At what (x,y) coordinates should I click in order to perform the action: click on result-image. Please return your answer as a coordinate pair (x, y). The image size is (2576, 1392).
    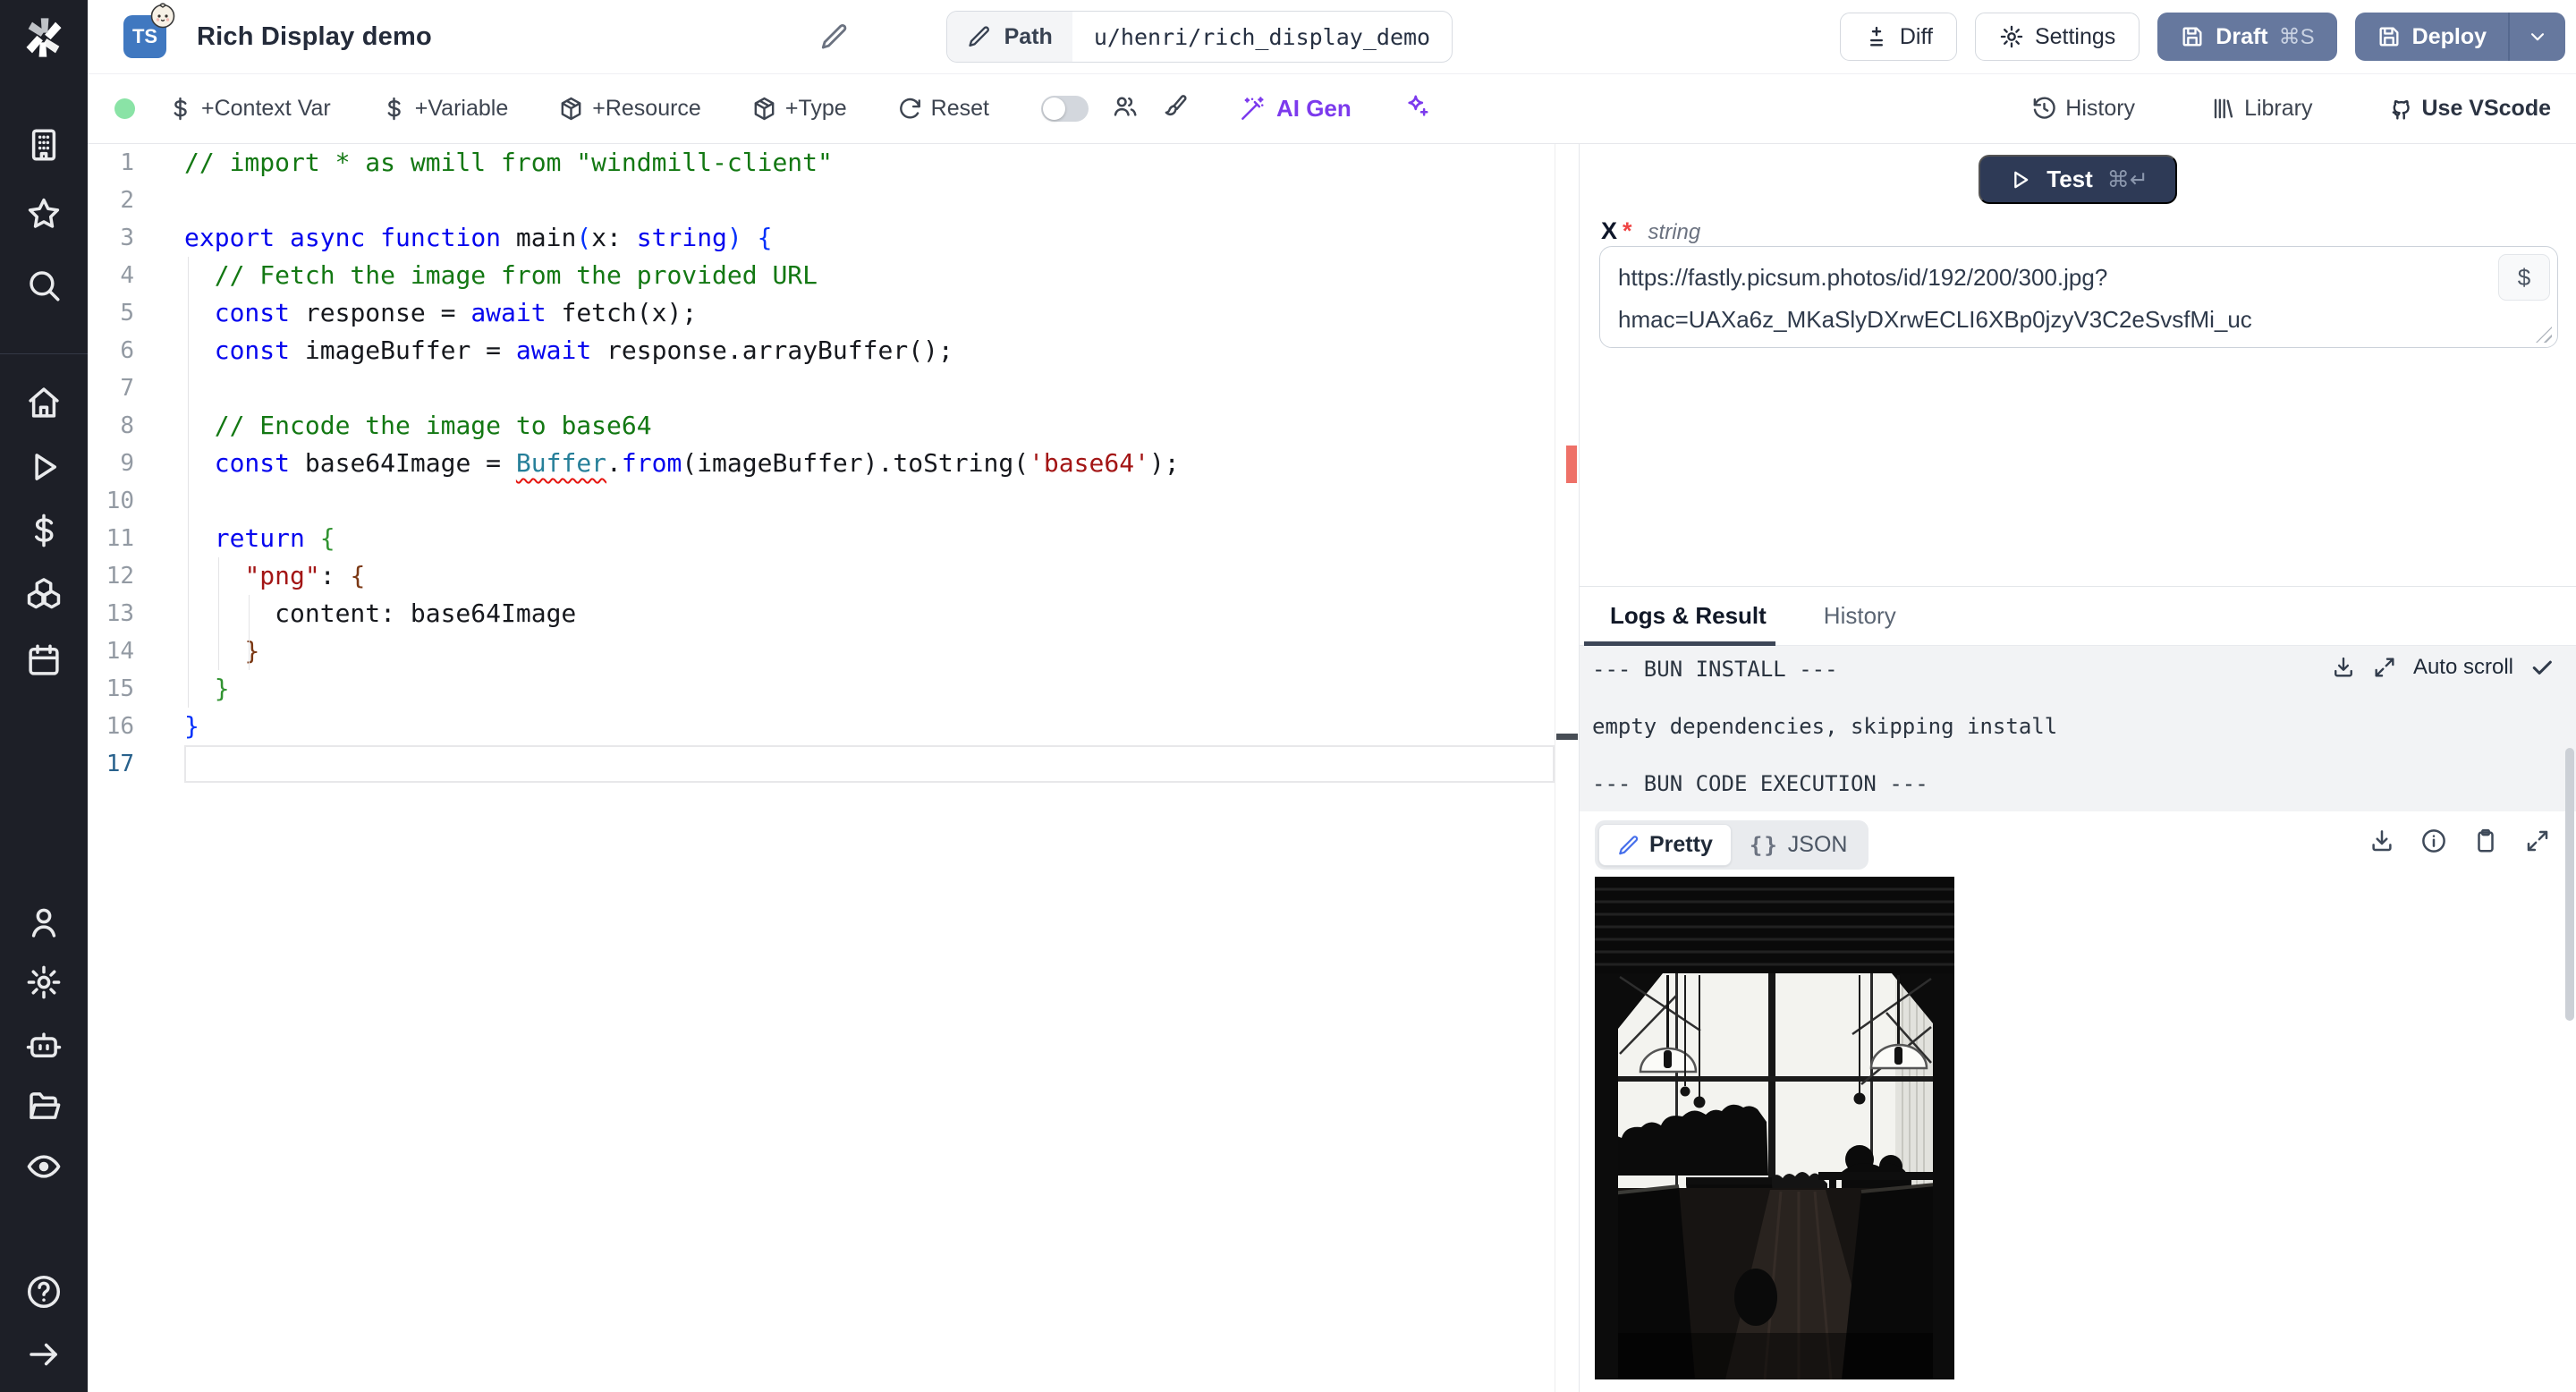
    Looking at the image, I should click on (1774, 1128).